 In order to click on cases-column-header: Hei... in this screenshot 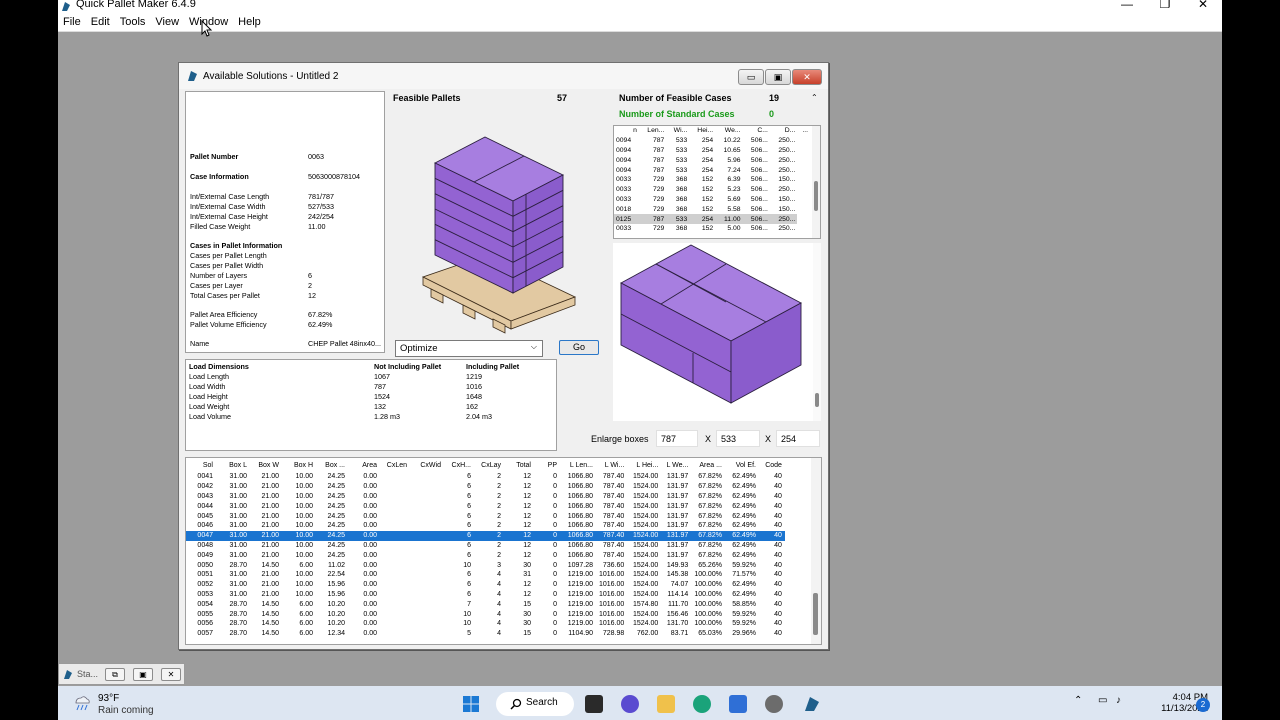, I will do `click(702, 131)`.